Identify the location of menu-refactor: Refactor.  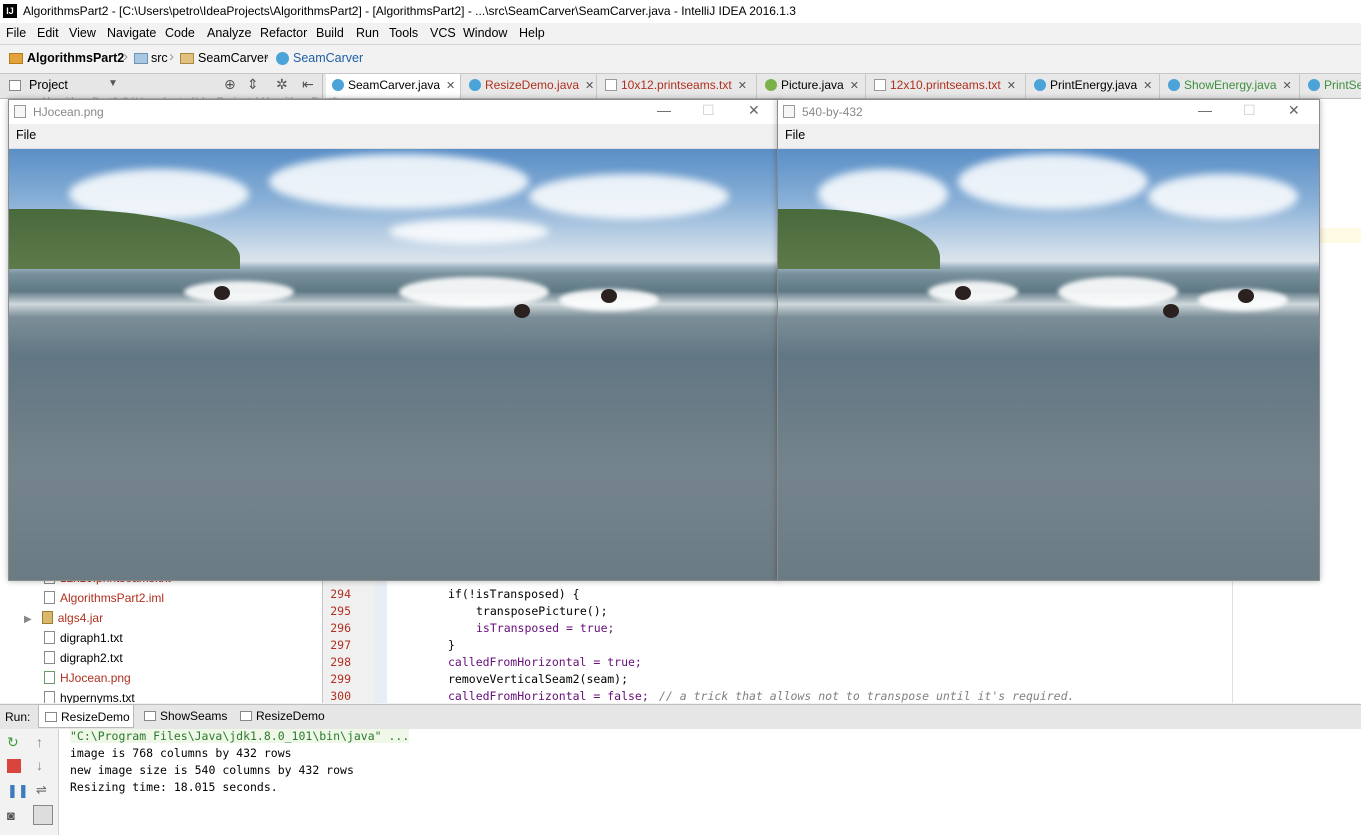
(283, 33).